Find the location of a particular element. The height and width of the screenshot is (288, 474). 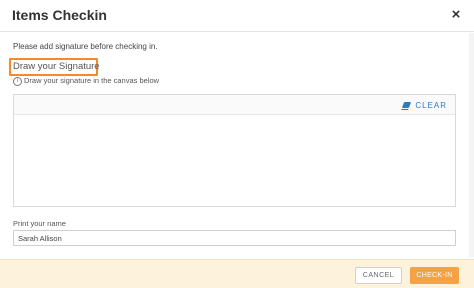

name-input is located at coordinates (234, 238).